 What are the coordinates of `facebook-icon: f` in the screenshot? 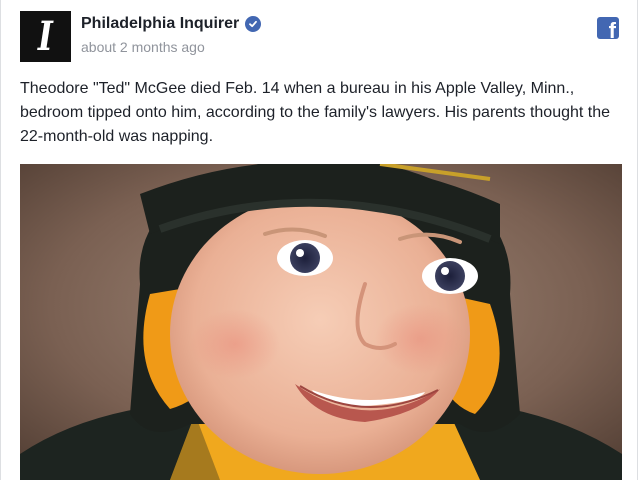 It's located at (608, 28).